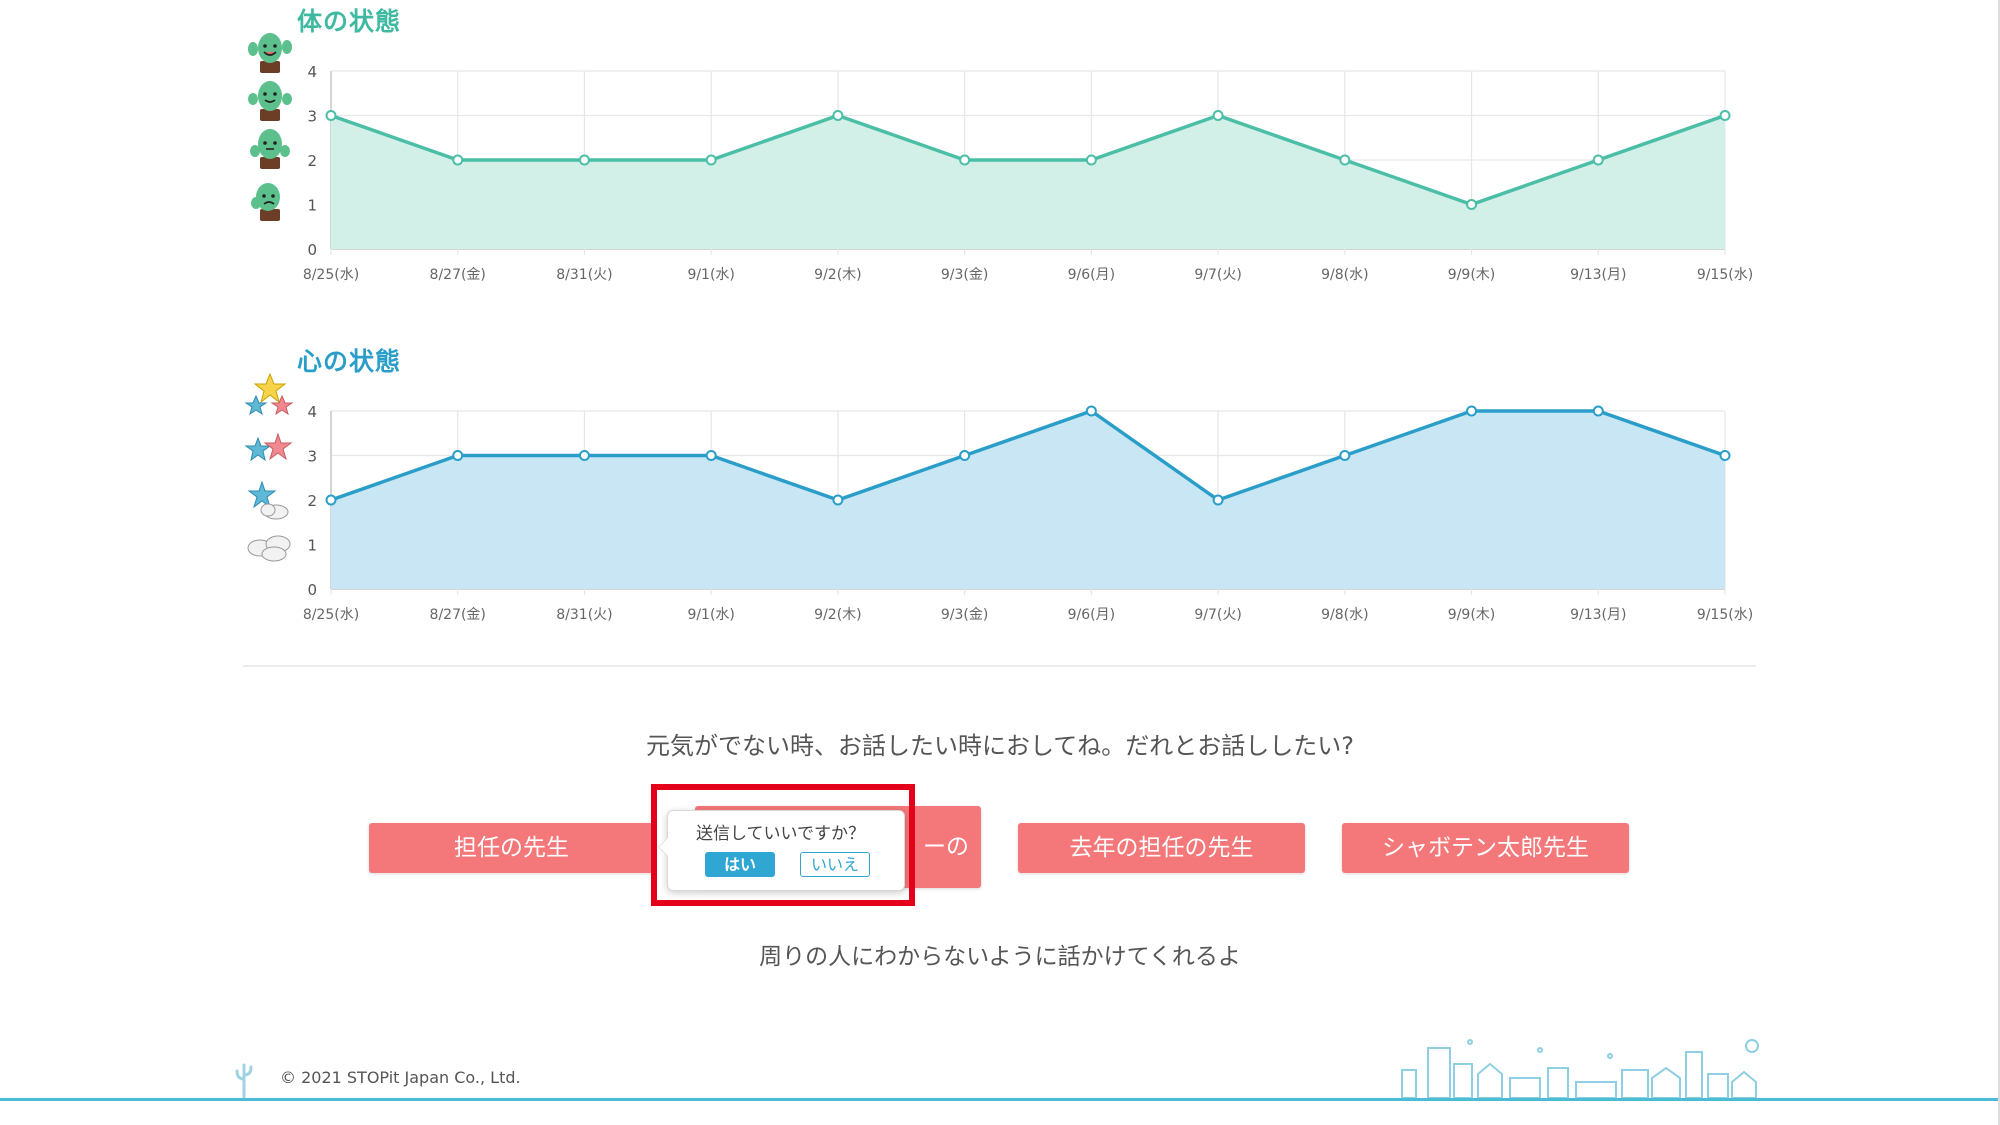 Image resolution: width=2000 pixels, height=1125 pixels. Describe the element at coordinates (780, 834) in the screenshot. I see `confirm-question: 送信していいですか？` at that location.